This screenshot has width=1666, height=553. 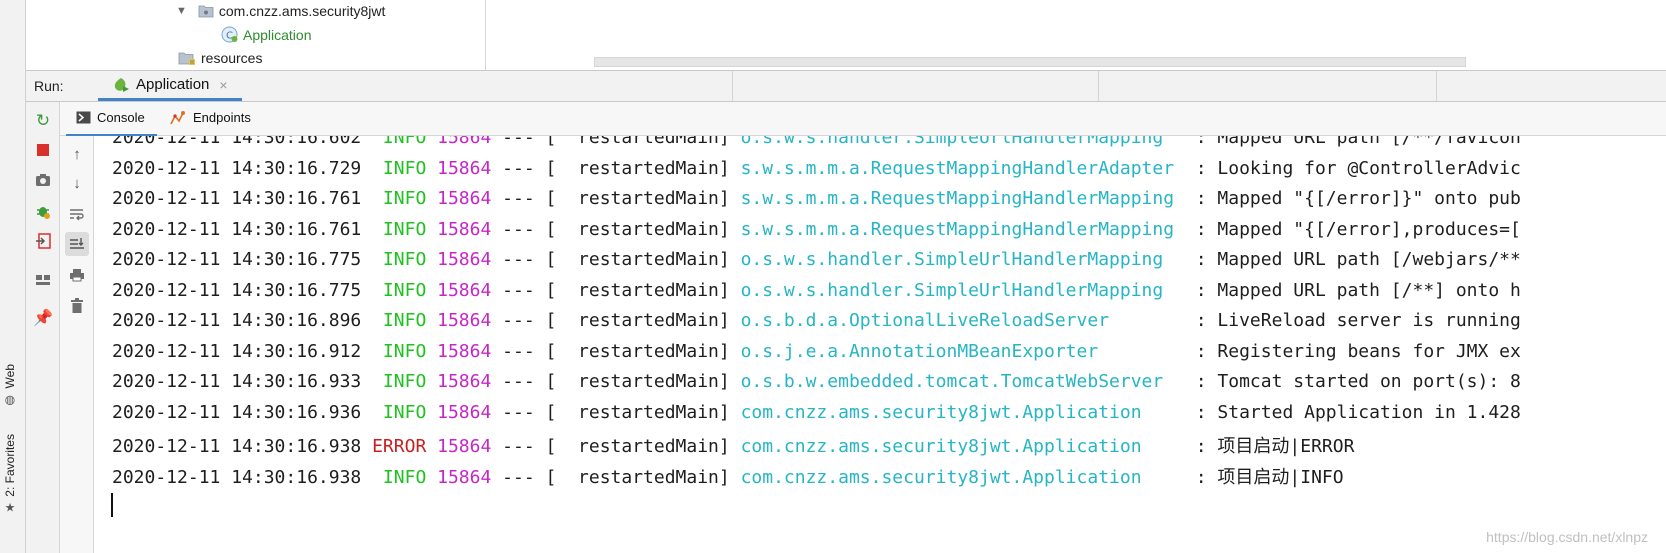 What do you see at coordinates (266, 34) in the screenshot?
I see `tree-item-application: C Application` at bounding box center [266, 34].